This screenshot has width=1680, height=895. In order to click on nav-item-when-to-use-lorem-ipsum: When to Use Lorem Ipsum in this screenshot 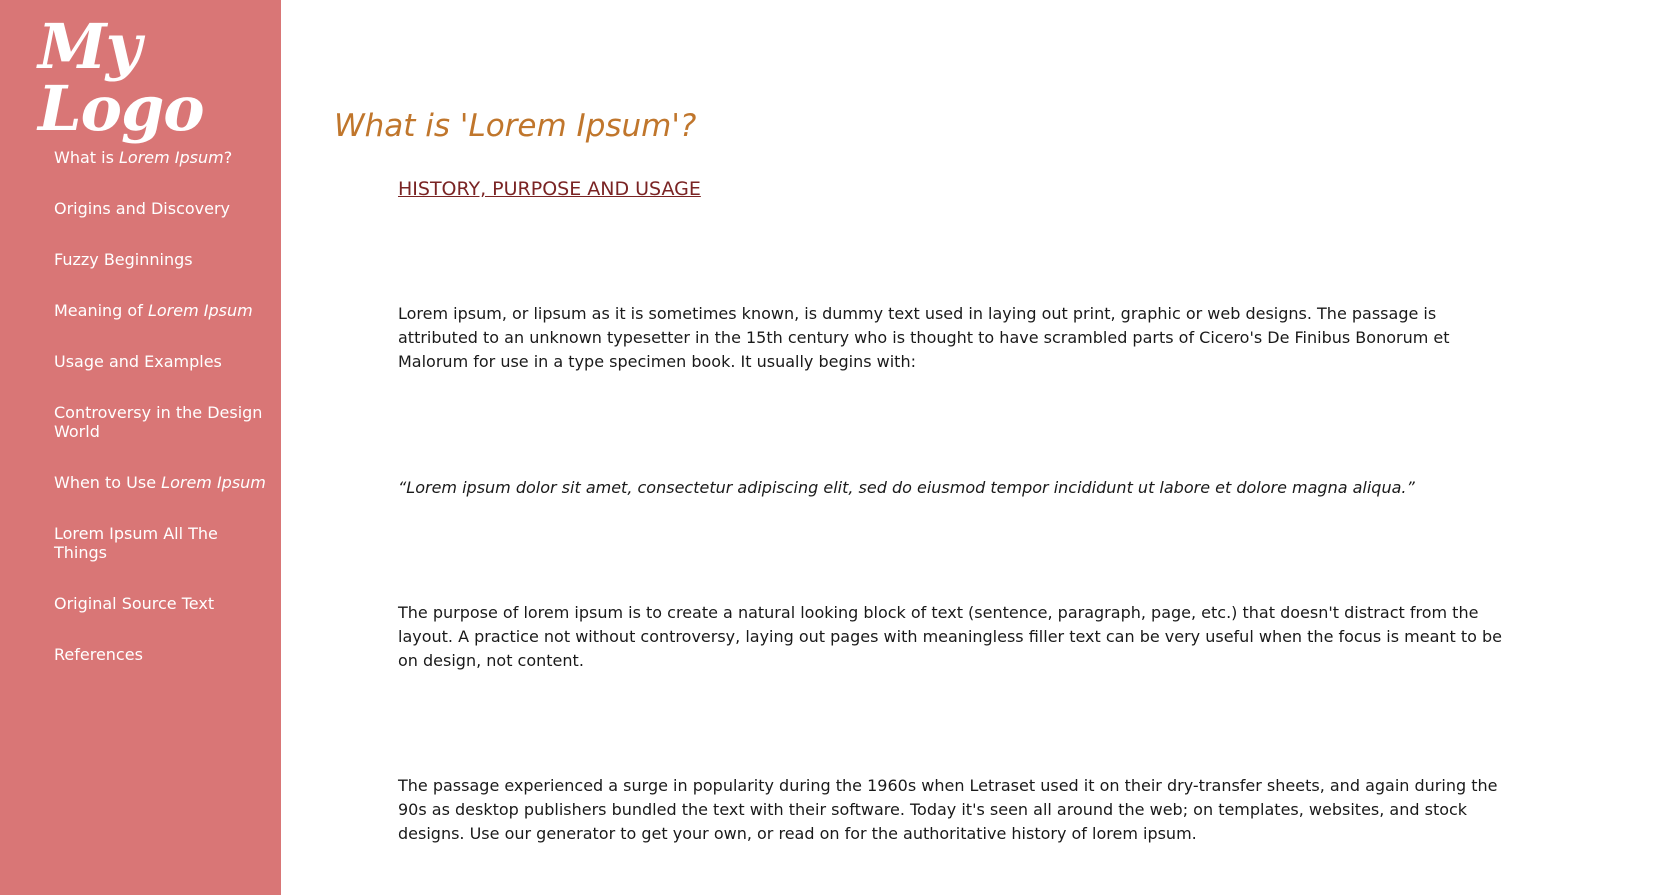, I will do `click(164, 482)`.